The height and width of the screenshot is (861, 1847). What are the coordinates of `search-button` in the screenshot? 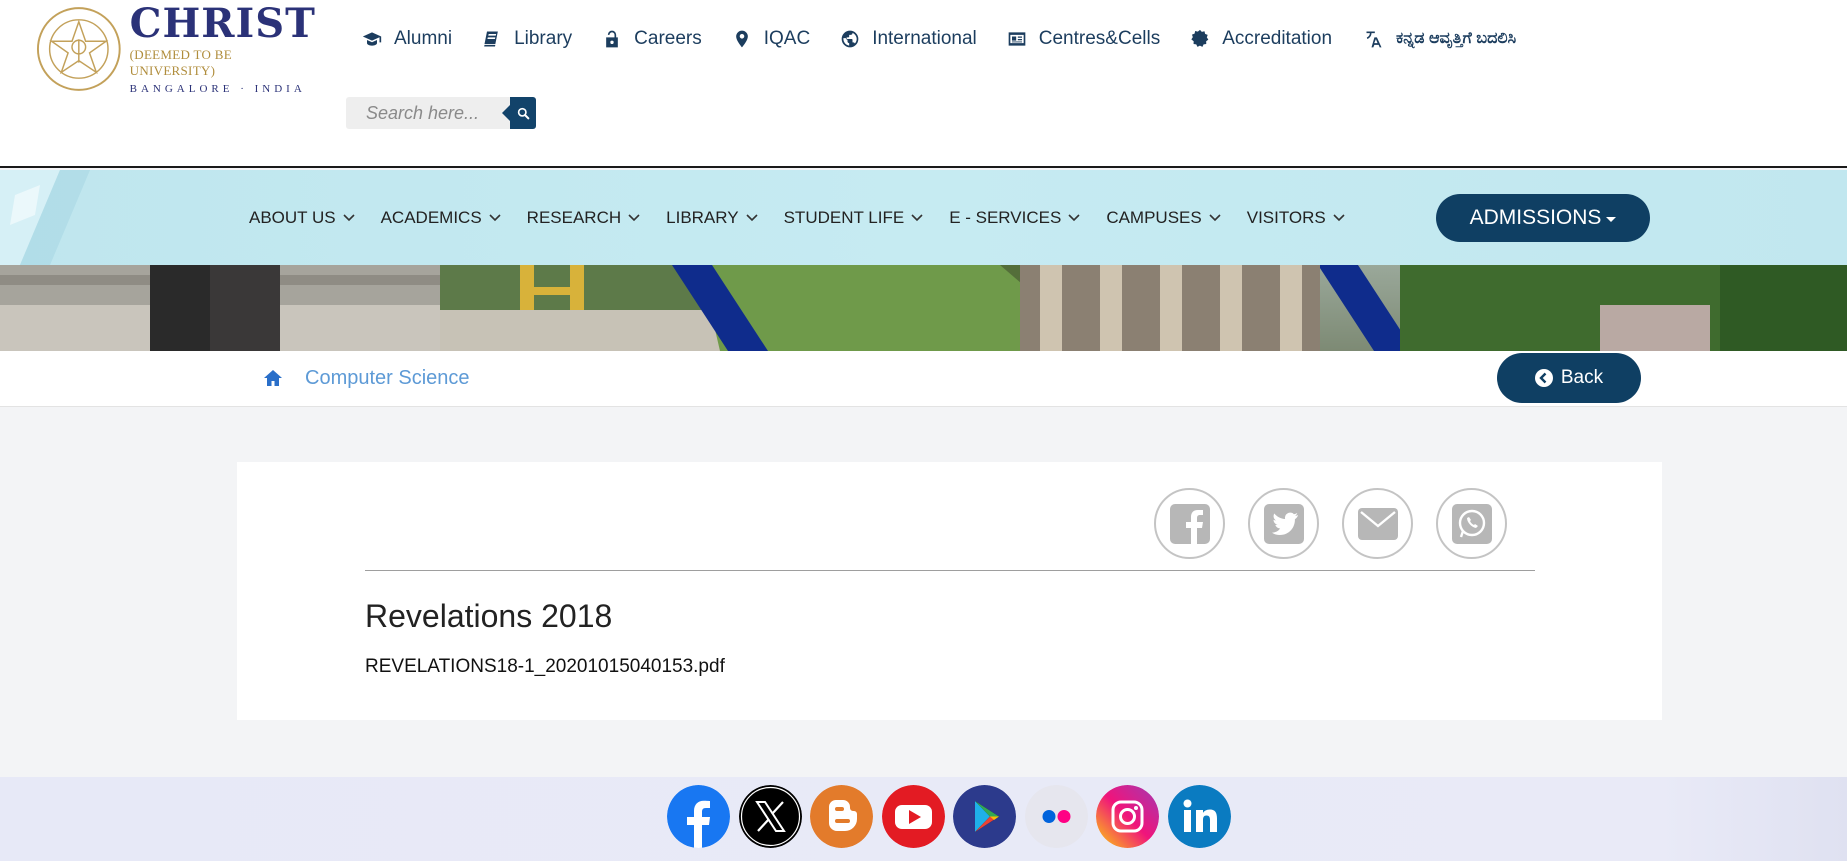 It's located at (519, 113).